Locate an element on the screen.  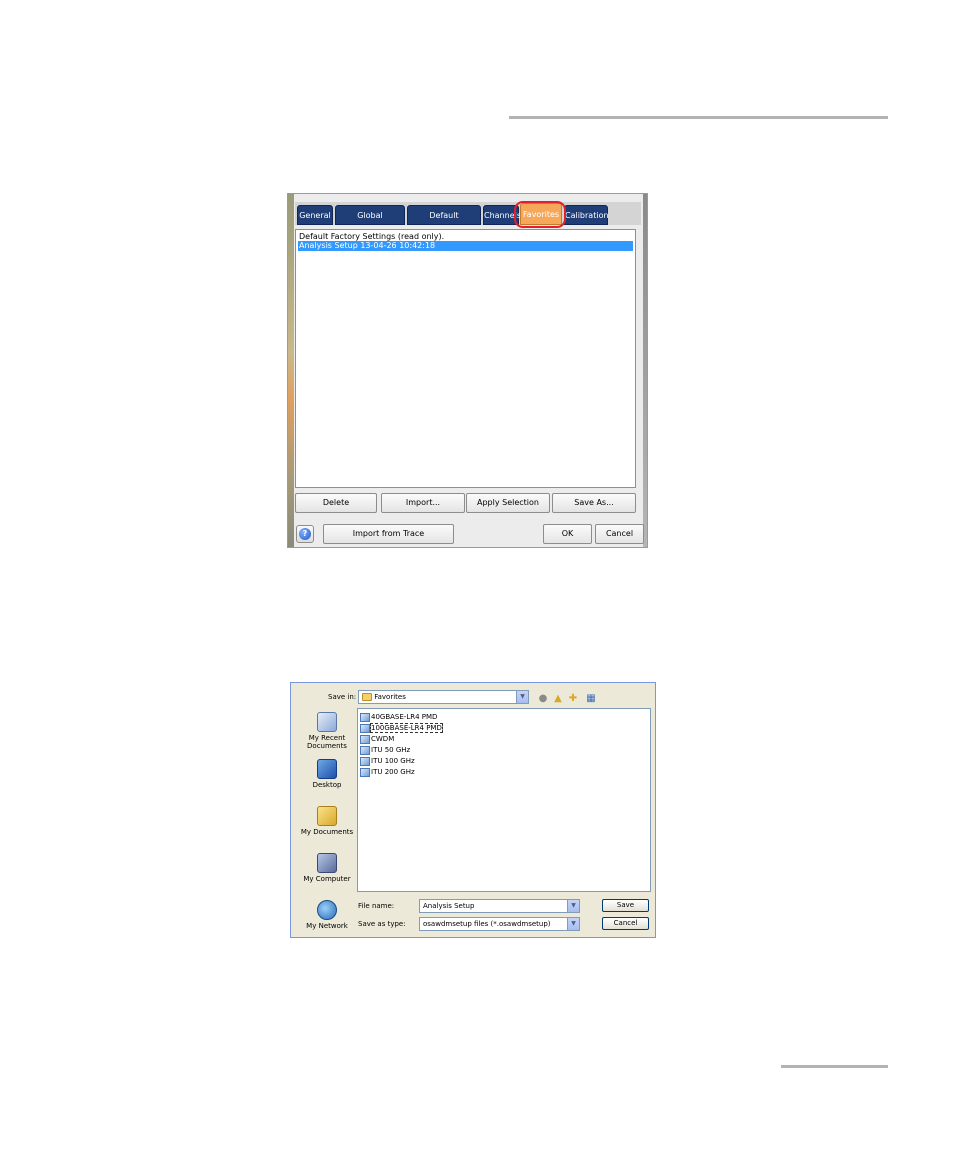
place-my-documents: My Documents is located at coordinates (327, 821).